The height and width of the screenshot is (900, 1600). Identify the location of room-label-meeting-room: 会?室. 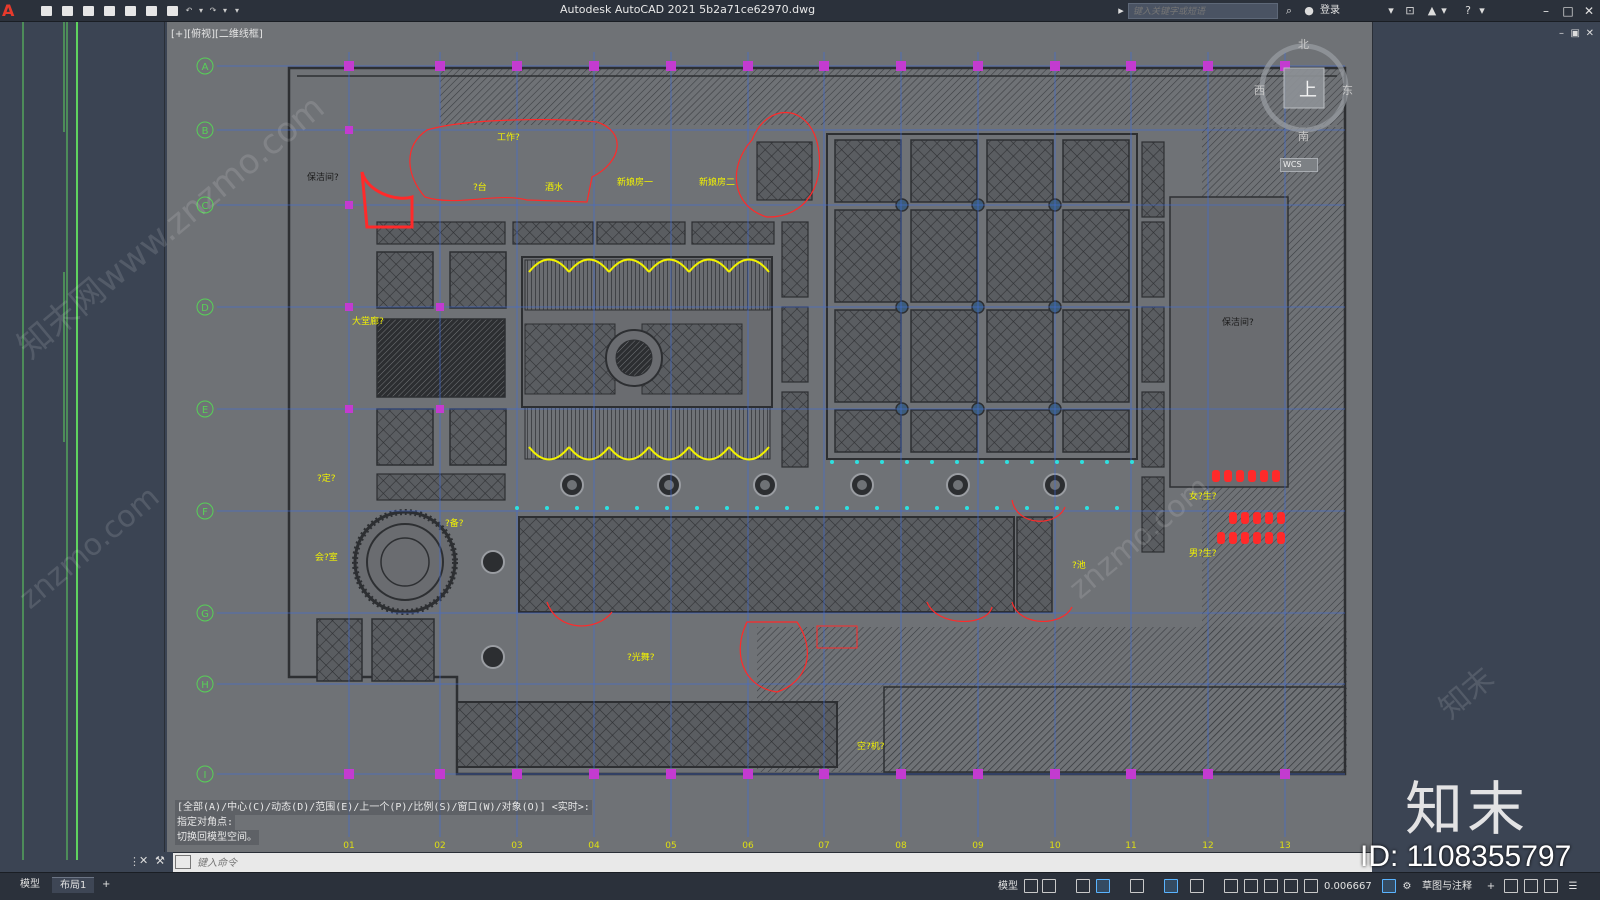
(326, 557).